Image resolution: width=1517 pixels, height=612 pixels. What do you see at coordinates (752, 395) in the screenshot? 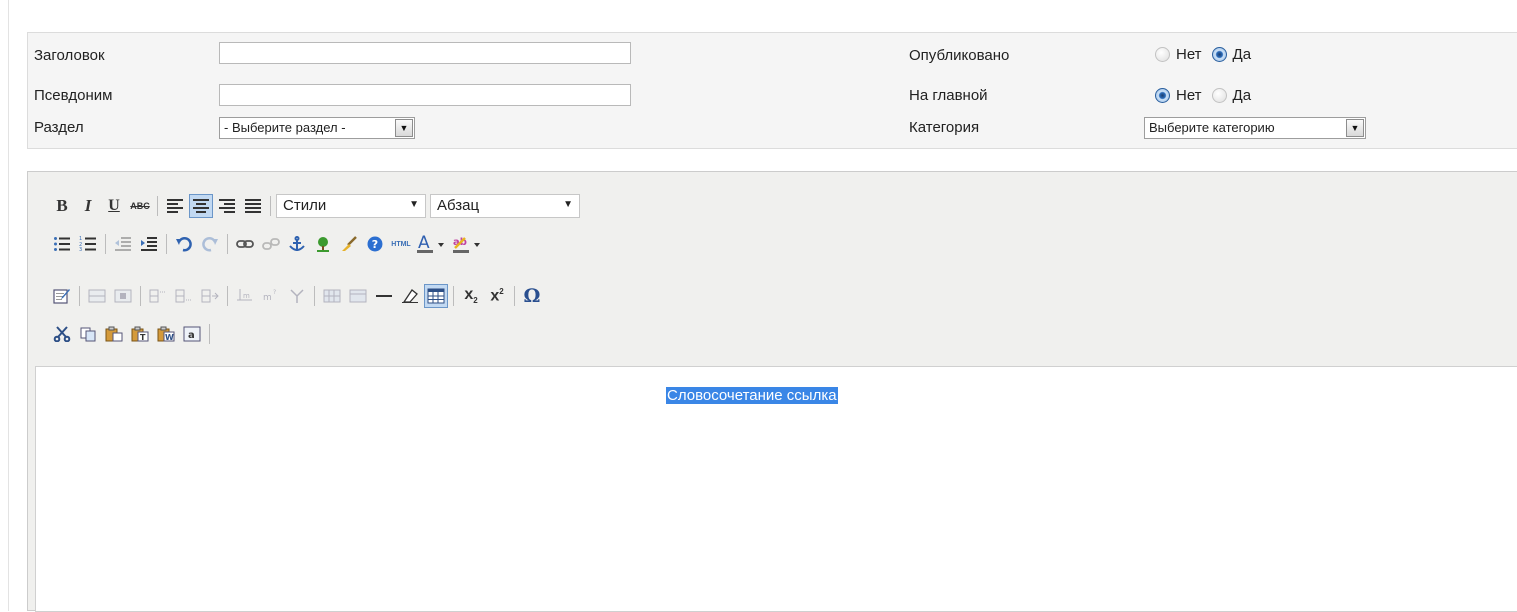
I see `selected-link-text: Словосочетание ссылка` at bounding box center [752, 395].